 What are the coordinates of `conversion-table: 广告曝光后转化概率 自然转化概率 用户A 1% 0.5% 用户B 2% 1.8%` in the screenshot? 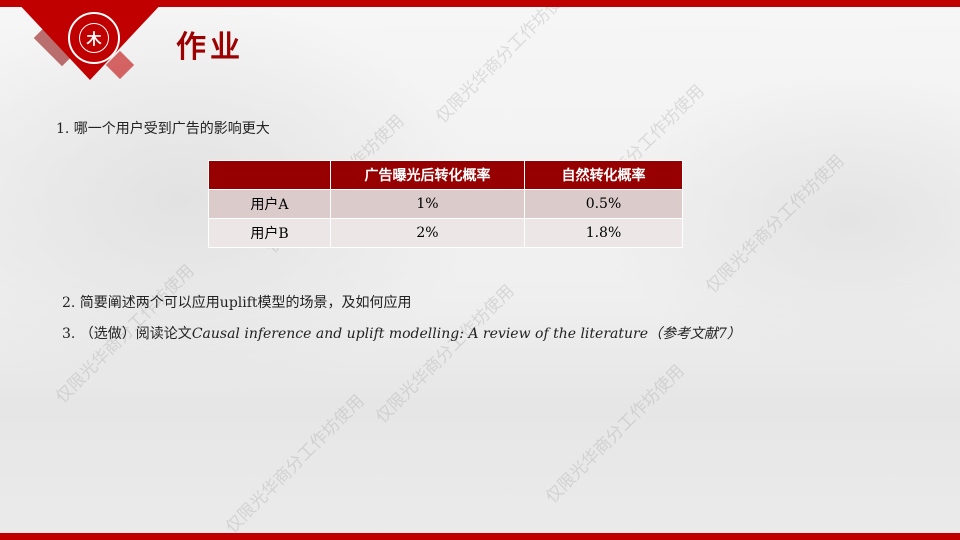 It's located at (445, 204).